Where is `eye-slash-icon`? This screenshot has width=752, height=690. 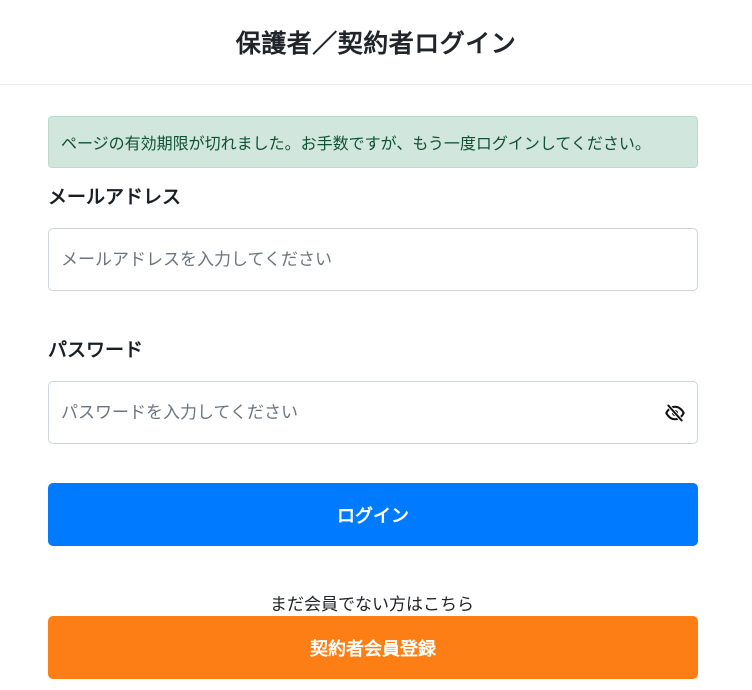 eye-slash-icon is located at coordinates (675, 413).